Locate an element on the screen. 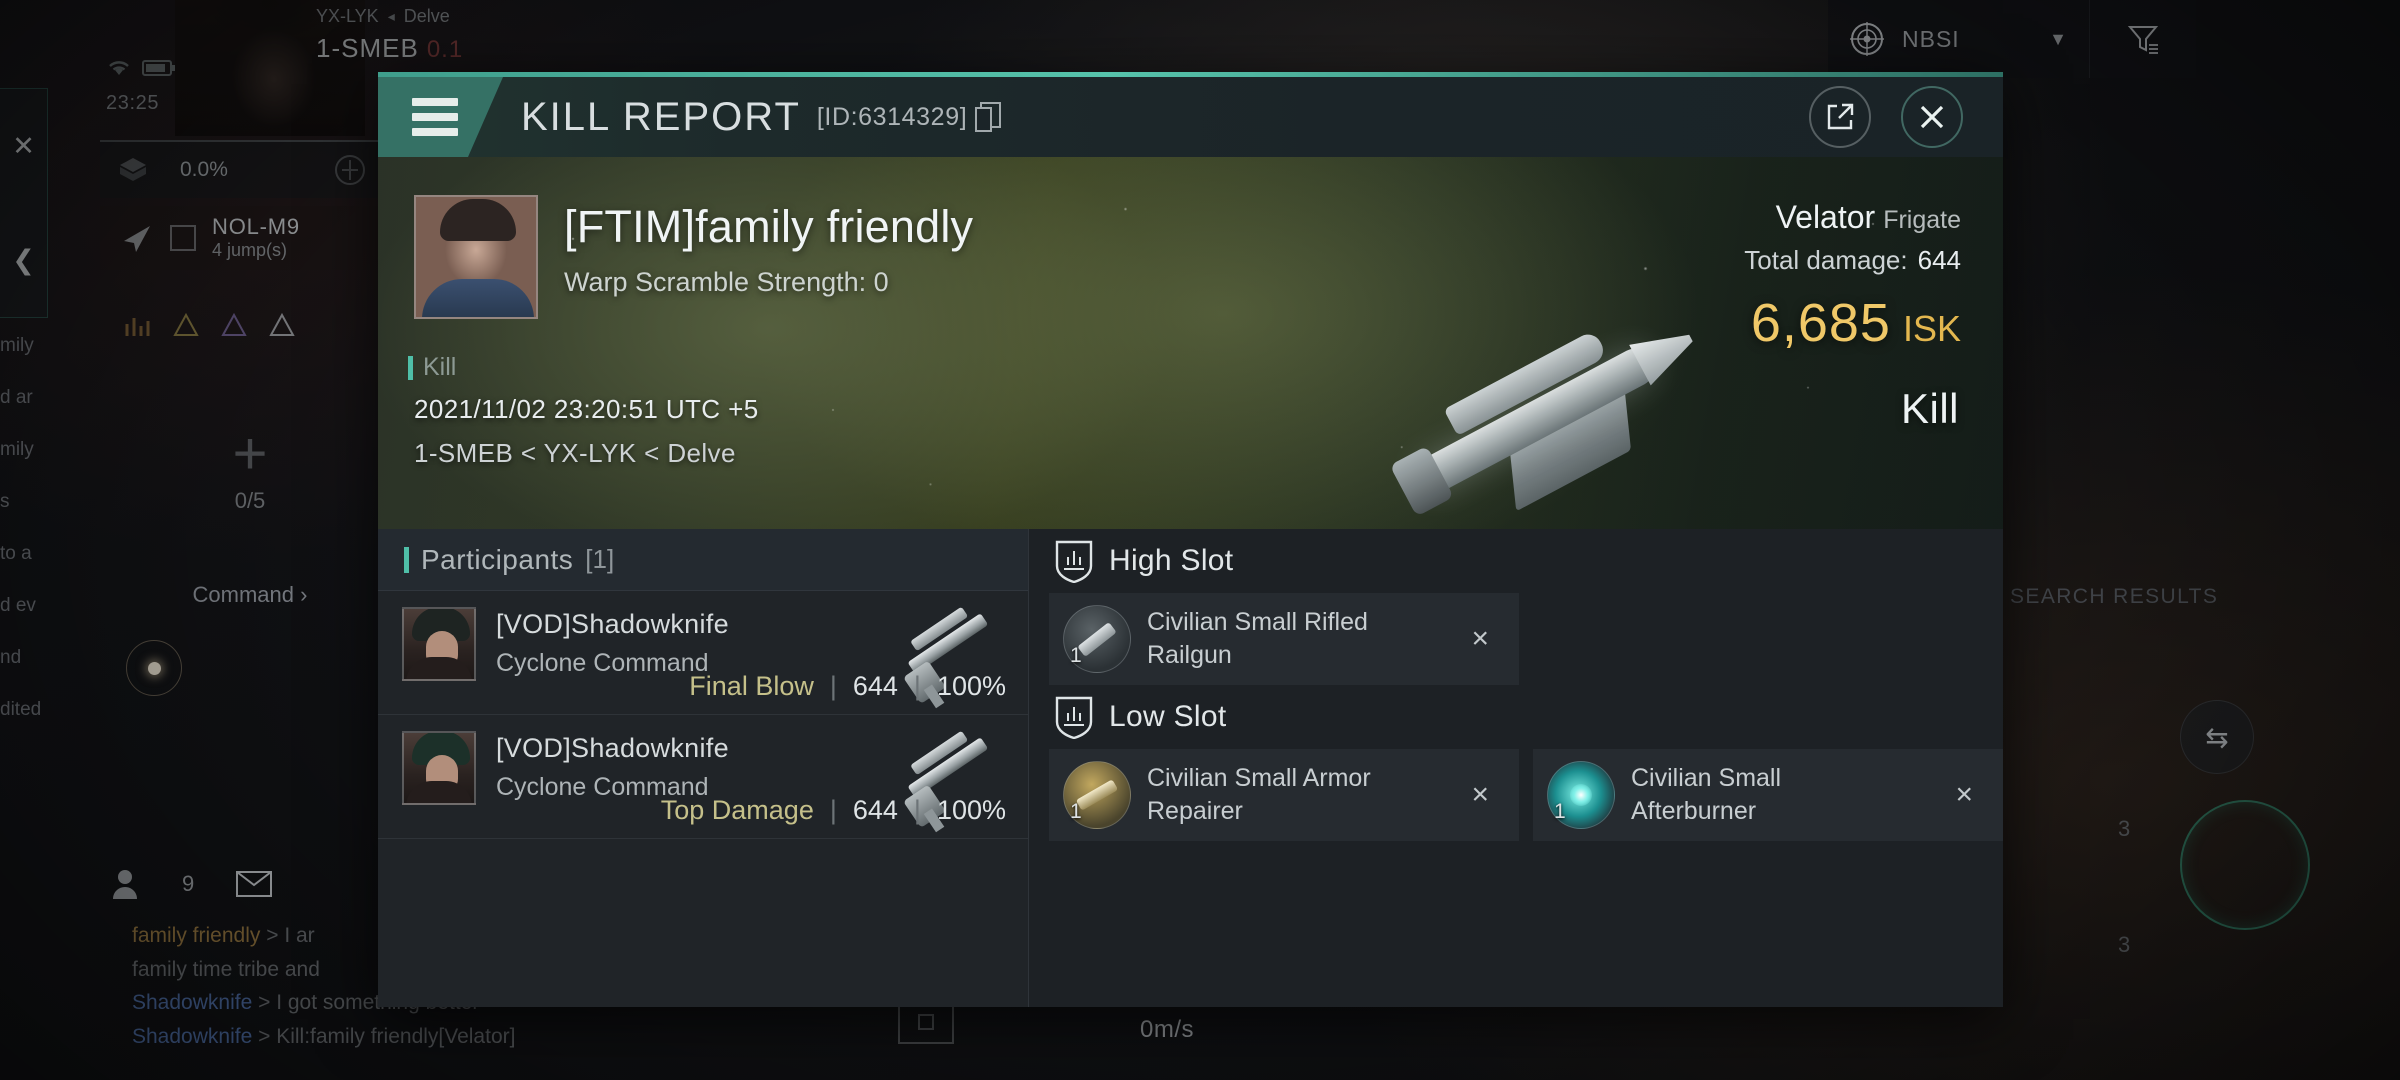 The height and width of the screenshot is (1080, 2400). sidebar-collapse-strip: ✕ ❮ is located at coordinates (24, 203).